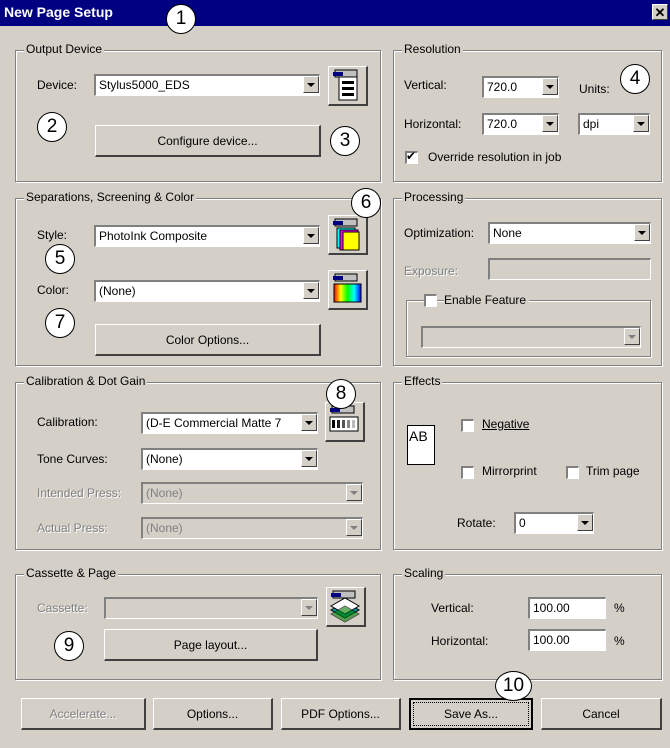  Describe the element at coordinates (467, 425) in the screenshot. I see `negative-checkbox` at that location.